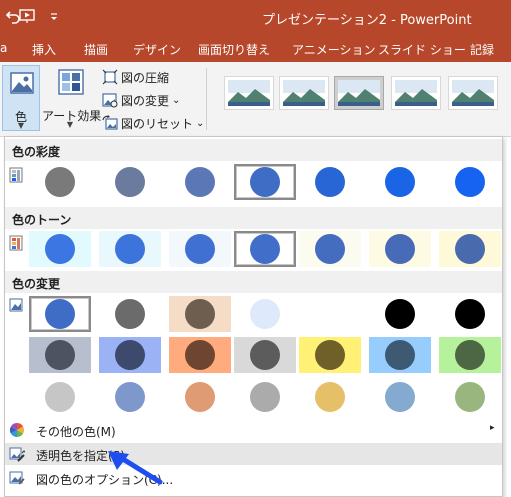 The image size is (511, 497). Describe the element at coordinates (157, 49) in the screenshot. I see `tab-design: デザイン` at that location.